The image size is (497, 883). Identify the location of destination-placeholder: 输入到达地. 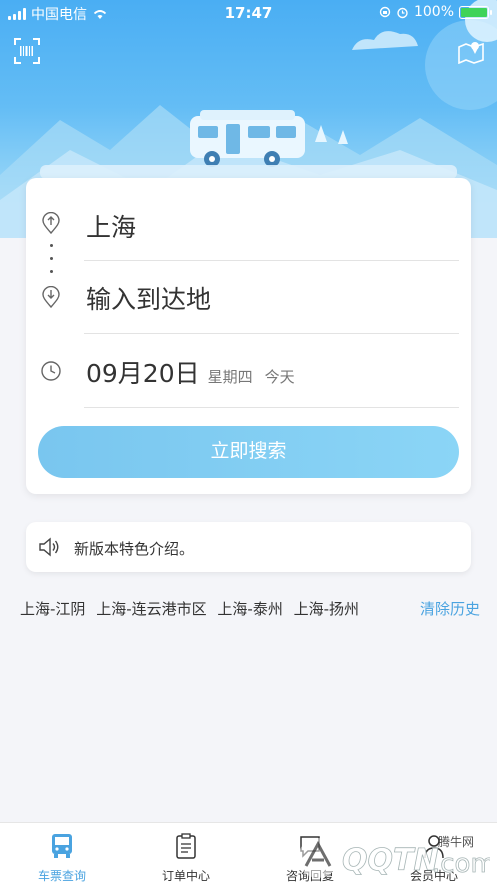
(149, 299).